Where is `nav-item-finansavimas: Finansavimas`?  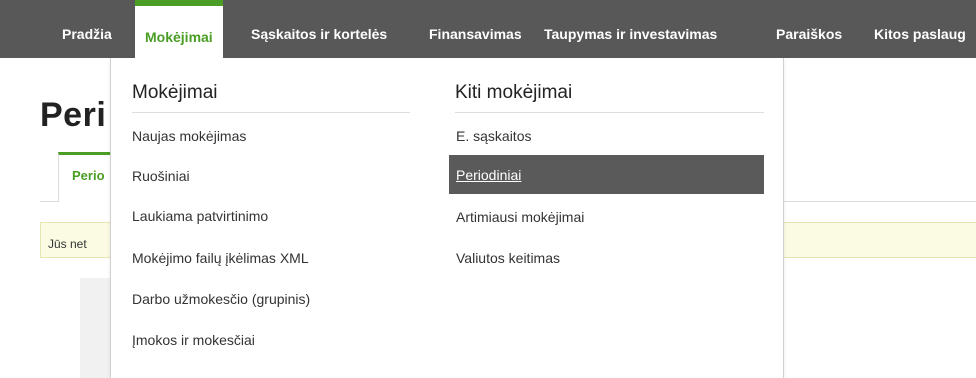
nav-item-finansavimas: Finansavimas is located at coordinates (475, 29).